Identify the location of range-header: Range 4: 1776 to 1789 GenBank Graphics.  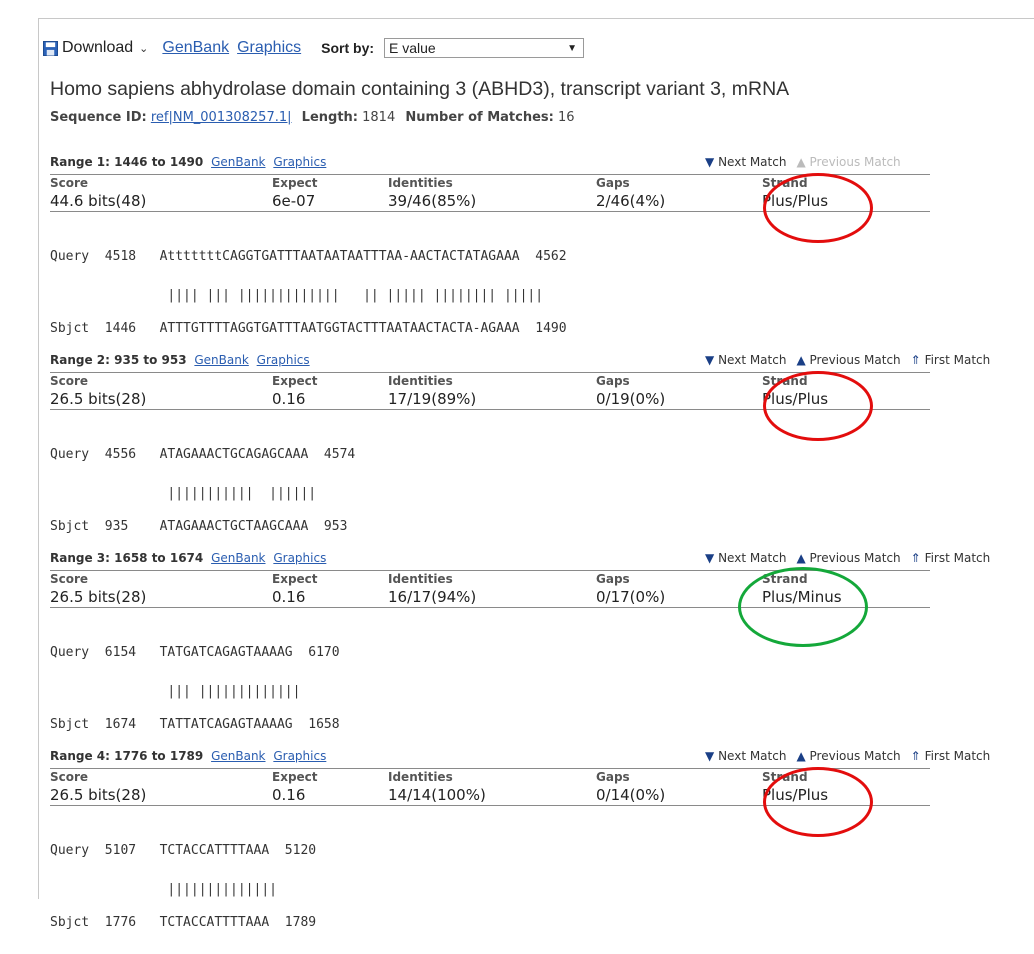
(188, 756).